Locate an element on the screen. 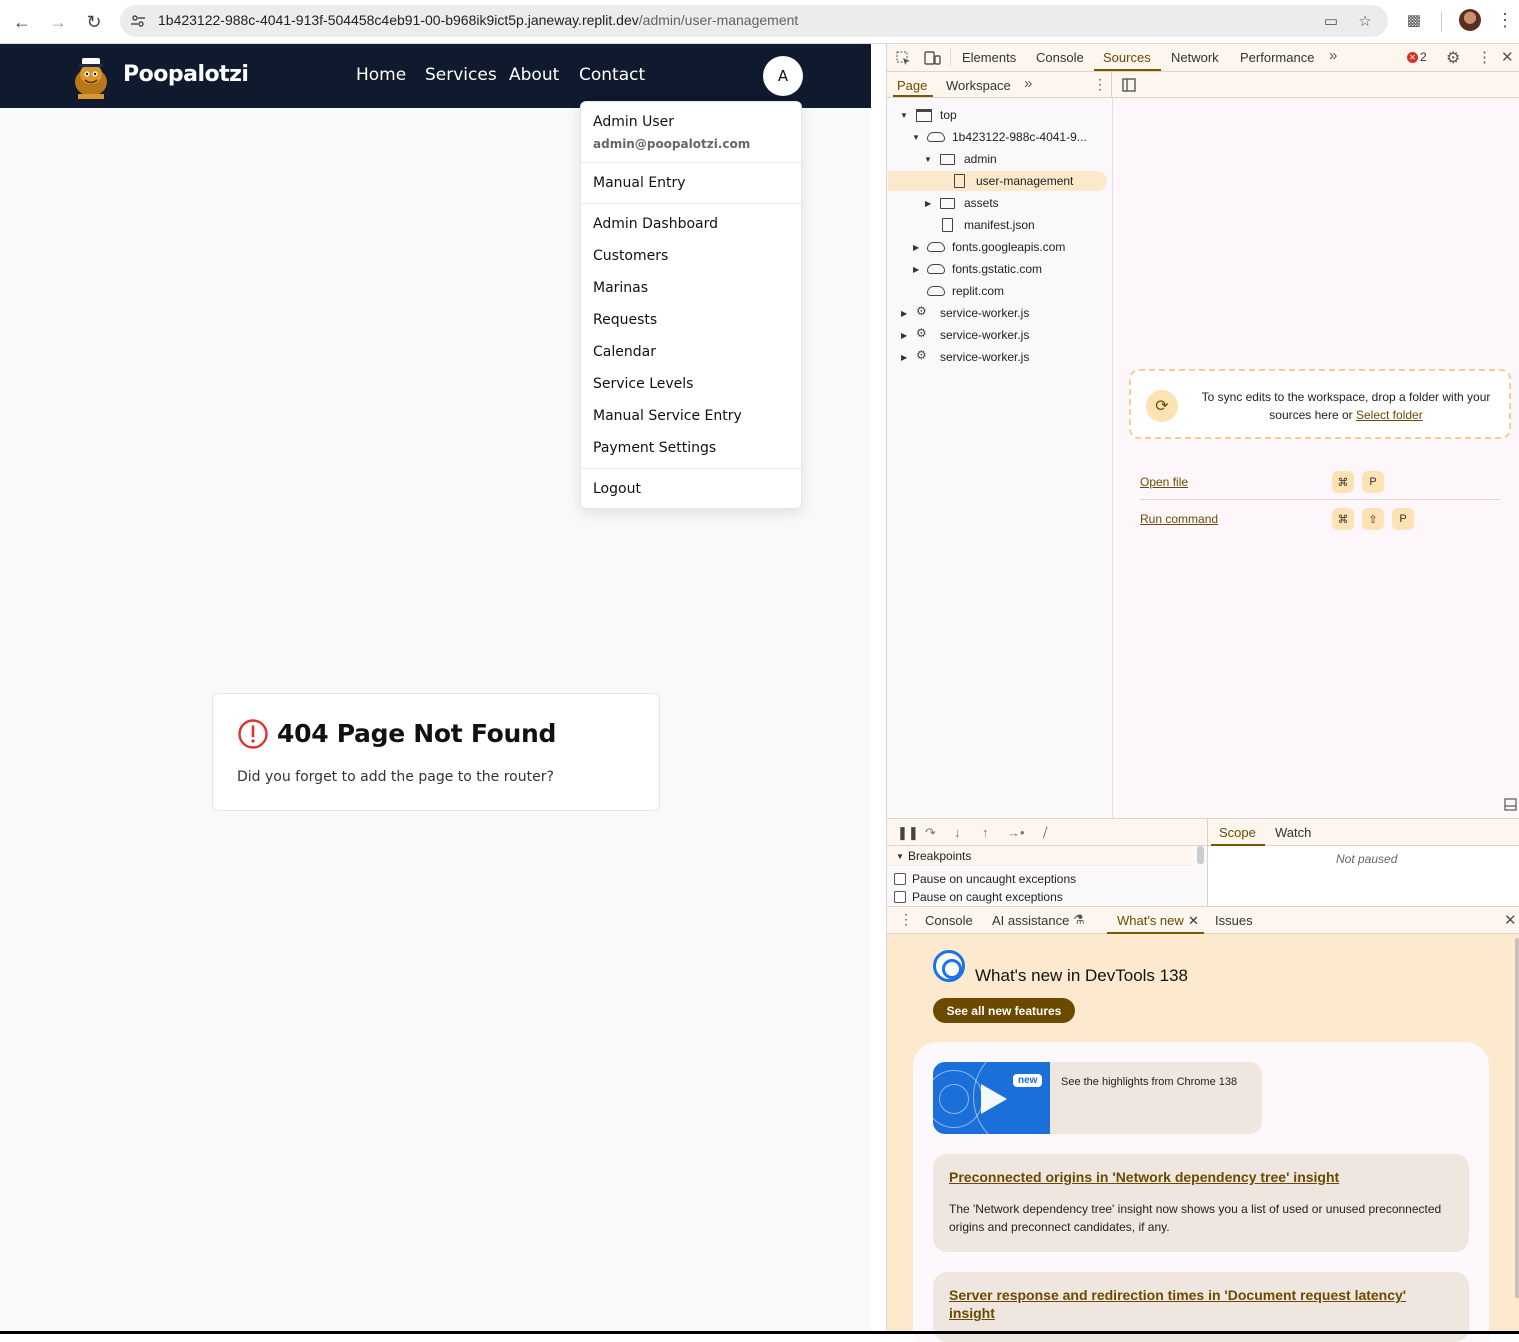 Image resolution: width=1519 pixels, height=1342 pixels. menu-item-manual-entry: Manual Entry is located at coordinates (639, 183).